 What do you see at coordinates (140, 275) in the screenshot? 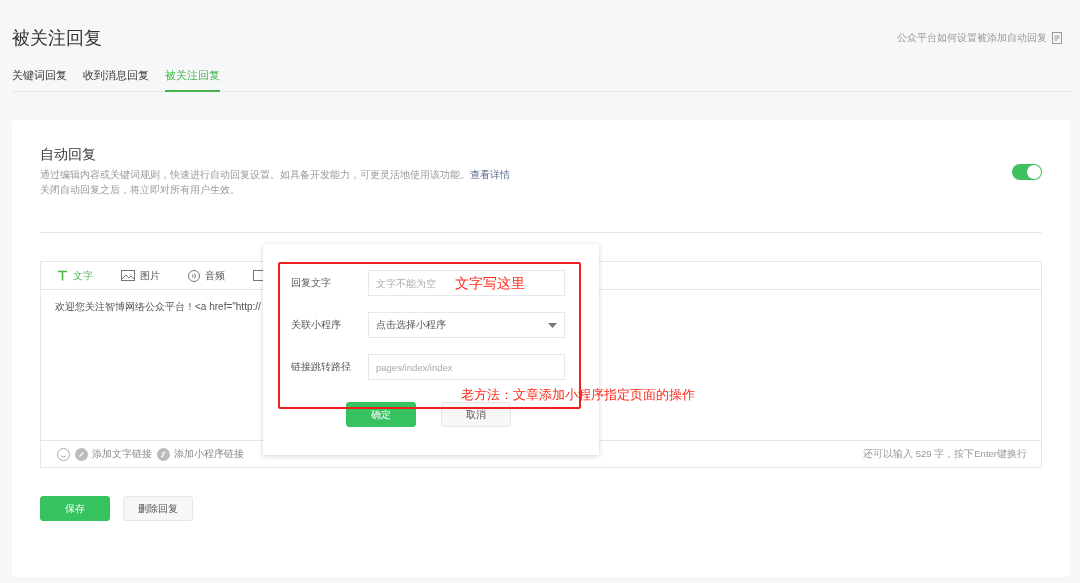
I see `editor-tab: 图片` at bounding box center [140, 275].